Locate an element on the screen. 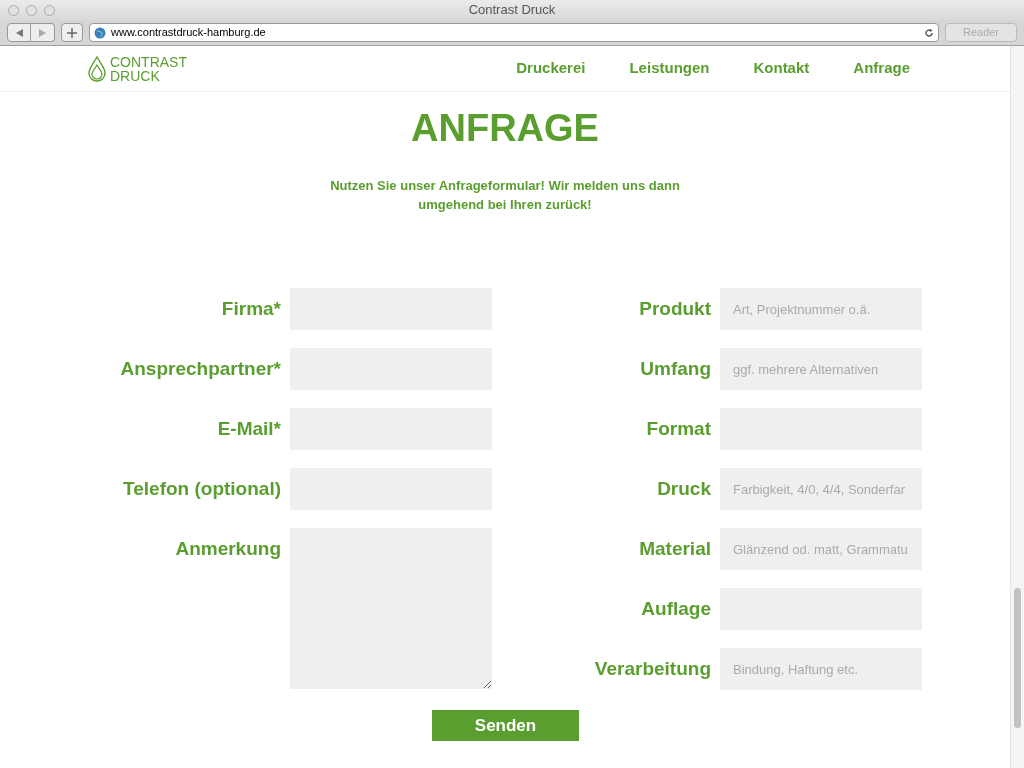  intro-text: Nutzen Sie unser Anfrageformular! Wir melden uns dann umgehend bei Ihren zurück! is located at coordinates (505, 195).